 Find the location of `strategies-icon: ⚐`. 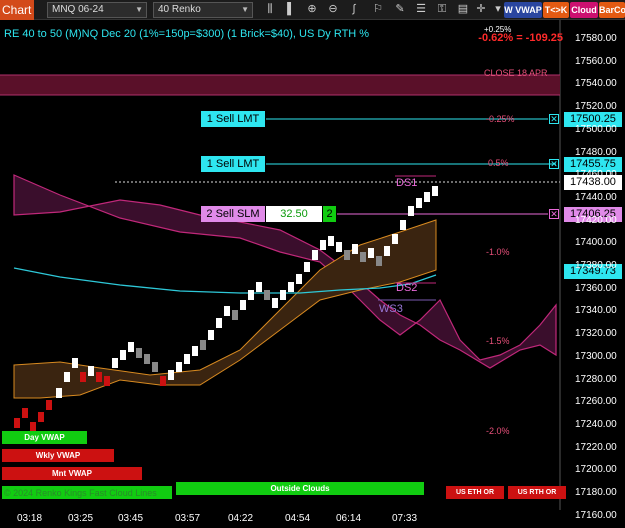

strategies-icon: ⚐ is located at coordinates (378, 10).